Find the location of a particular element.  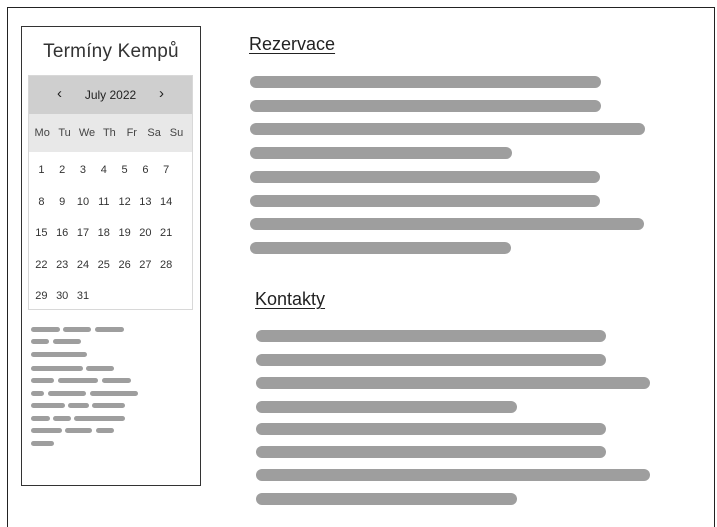

chevron-left-icon: ‹ is located at coordinates (59, 94).